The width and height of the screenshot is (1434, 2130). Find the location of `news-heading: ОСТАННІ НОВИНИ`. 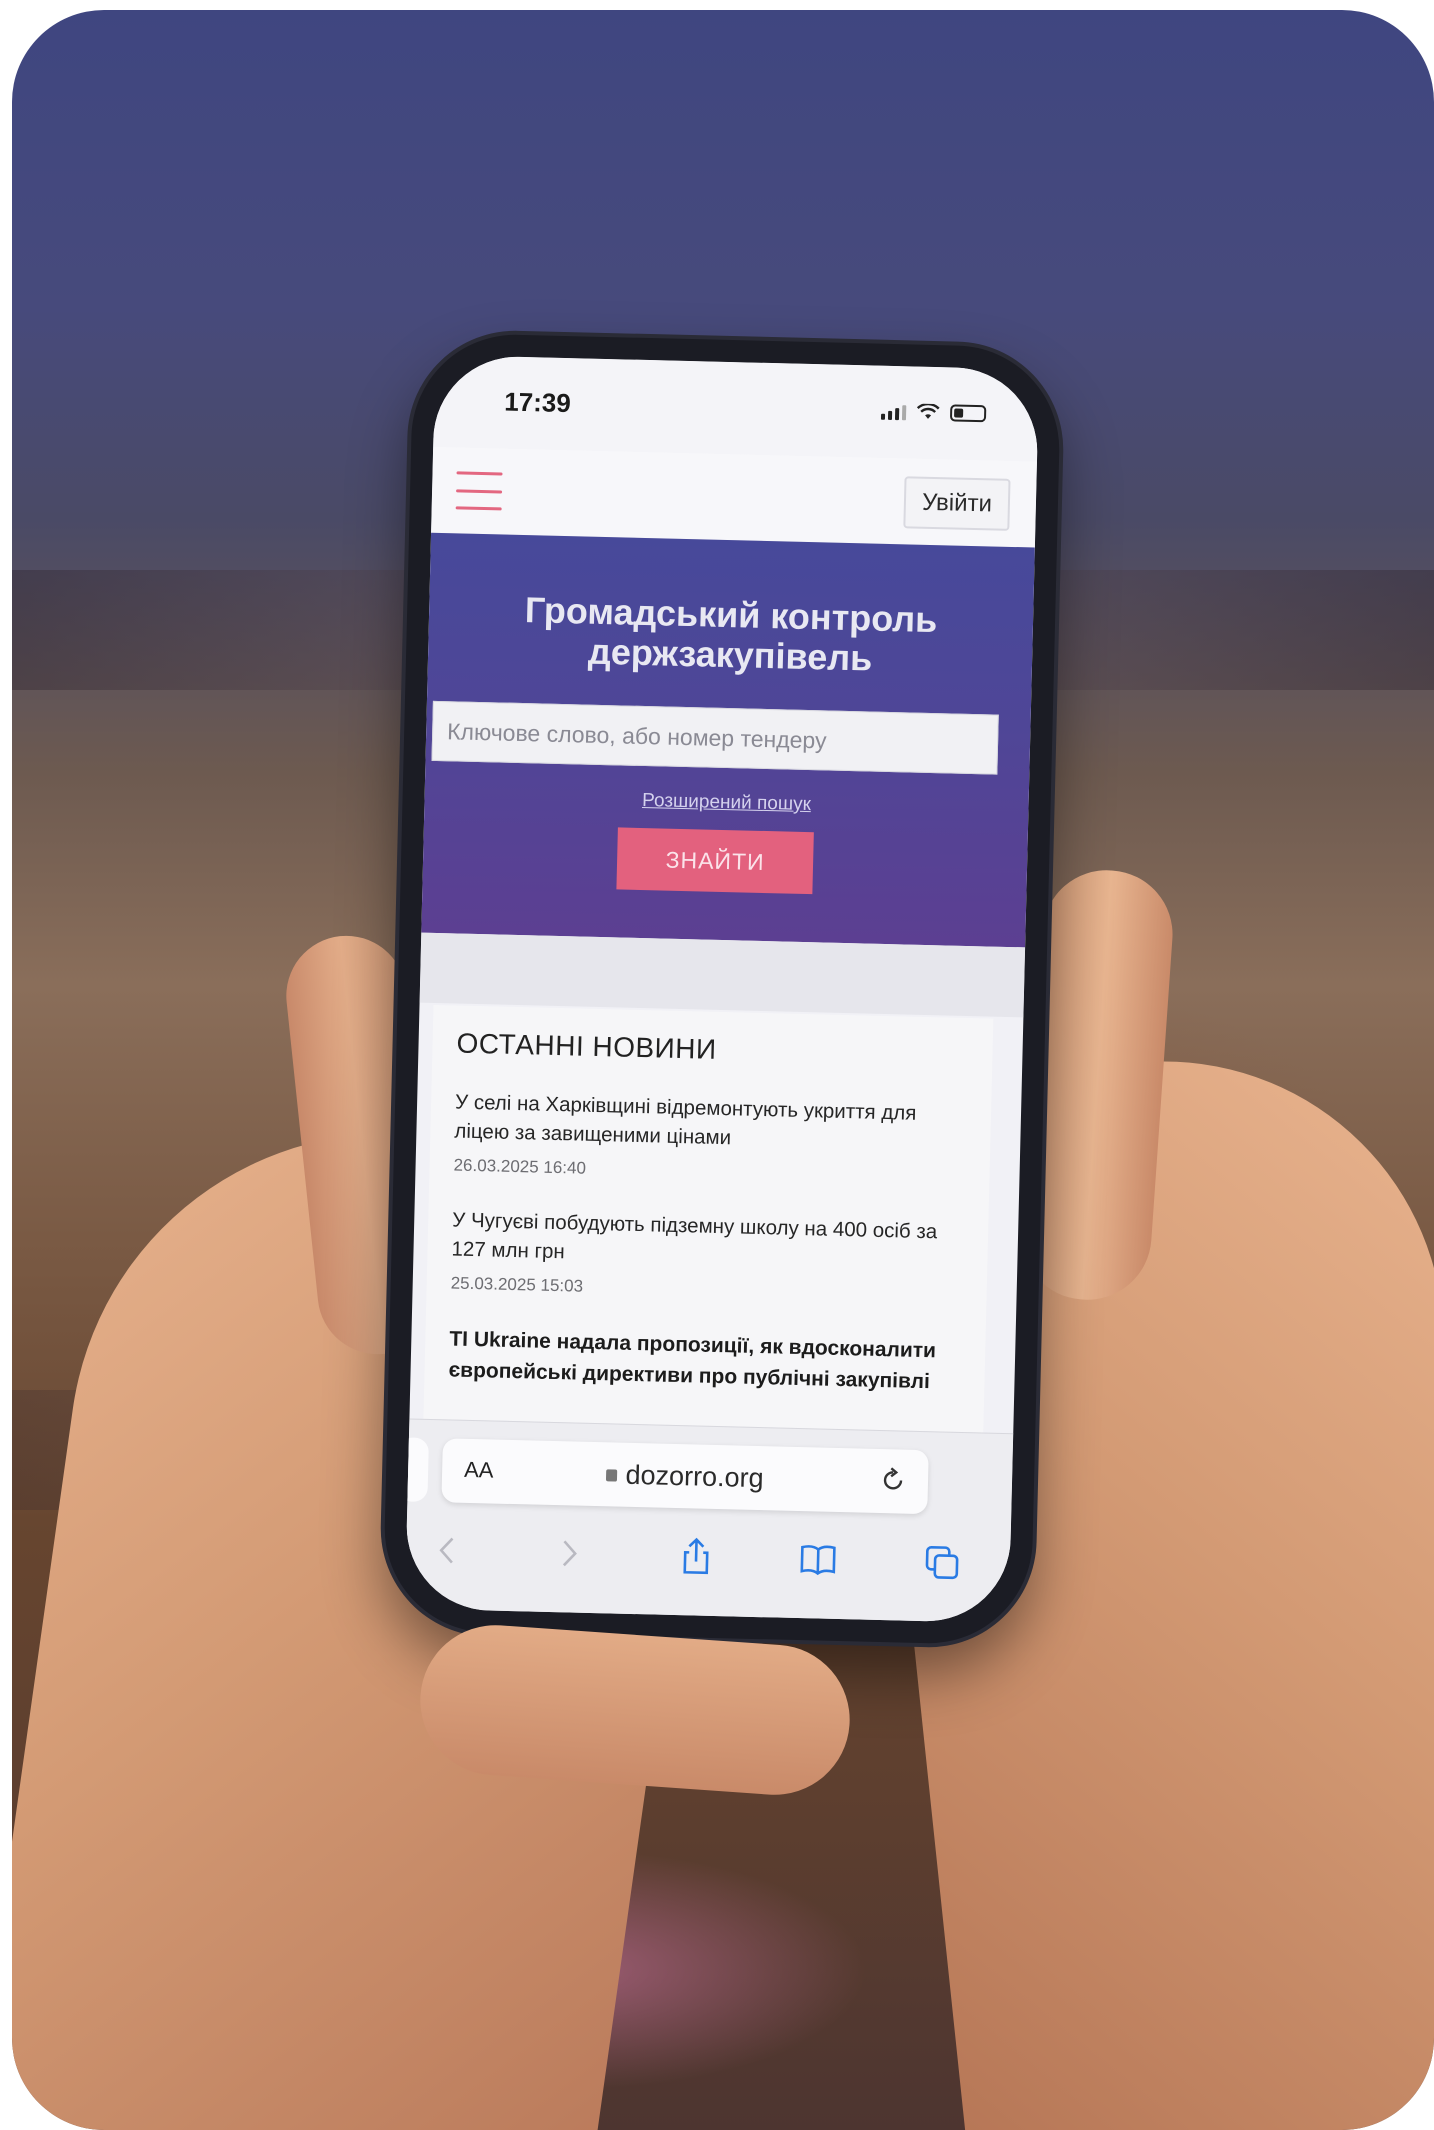

news-heading: ОСТАННІ НОВИНИ is located at coordinates (586, 1046).